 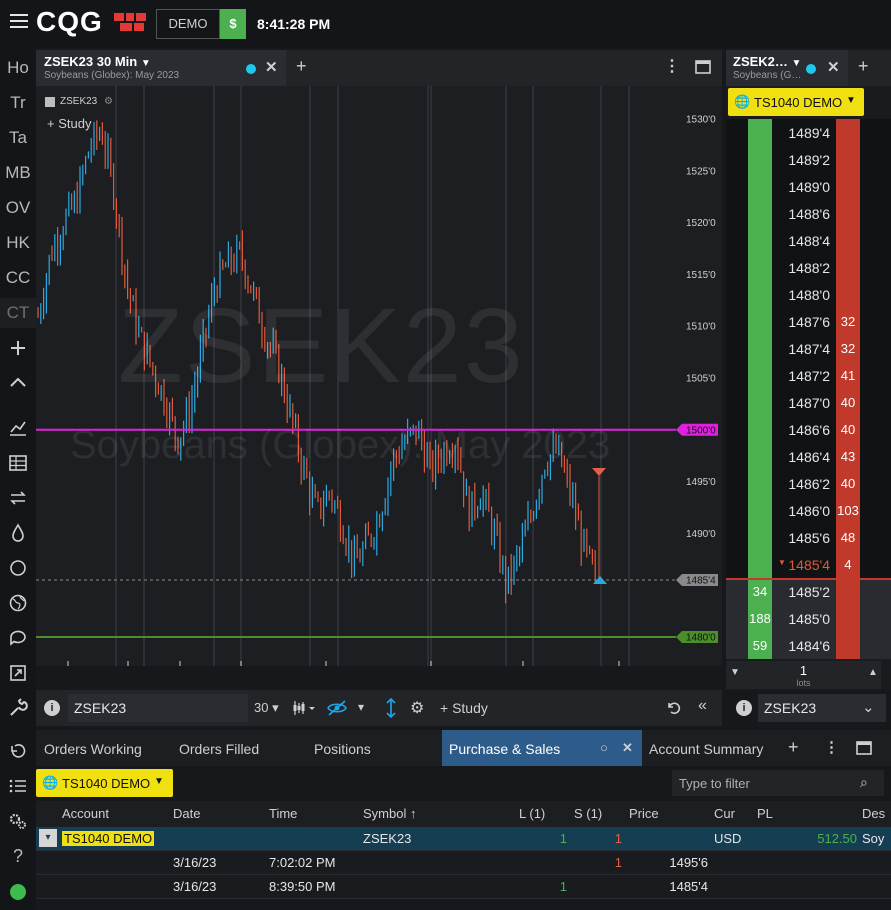 What do you see at coordinates (848, 537) in the screenshot?
I see `dom-ask-cell: 48` at bounding box center [848, 537].